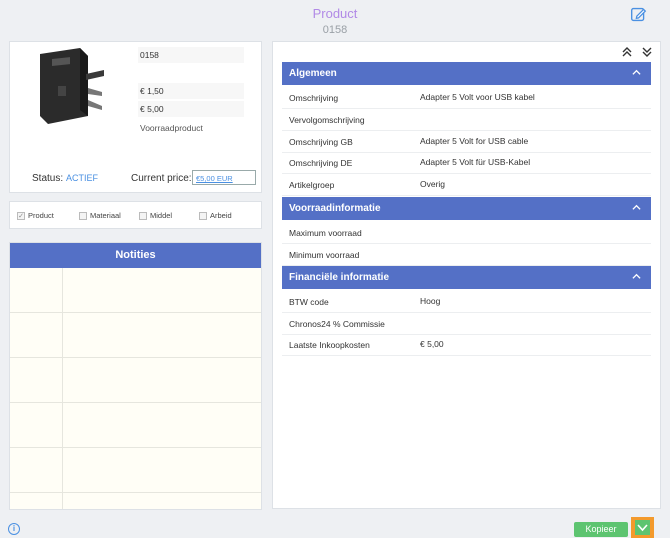 The image size is (670, 538). What do you see at coordinates (339, 277) in the screenshot?
I see `section-finance-title: Financiële informatie` at bounding box center [339, 277].